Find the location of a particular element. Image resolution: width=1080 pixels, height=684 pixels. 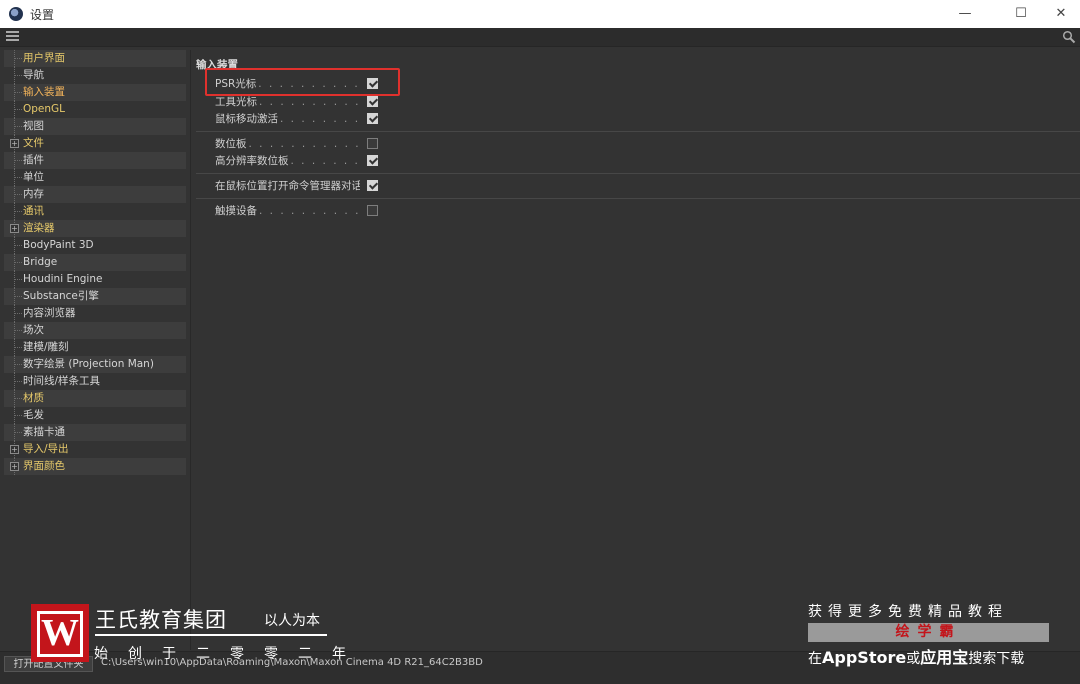

sidebar-item: 视图 is located at coordinates (95, 126).